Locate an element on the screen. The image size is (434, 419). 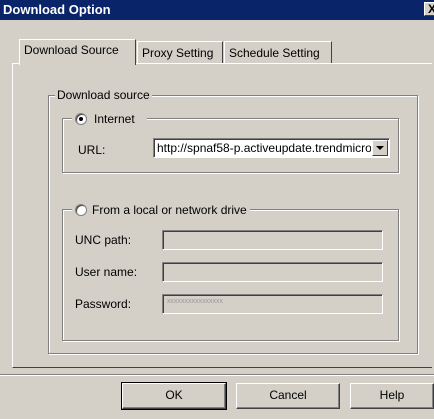
internet-radio is located at coordinates (81, 119).